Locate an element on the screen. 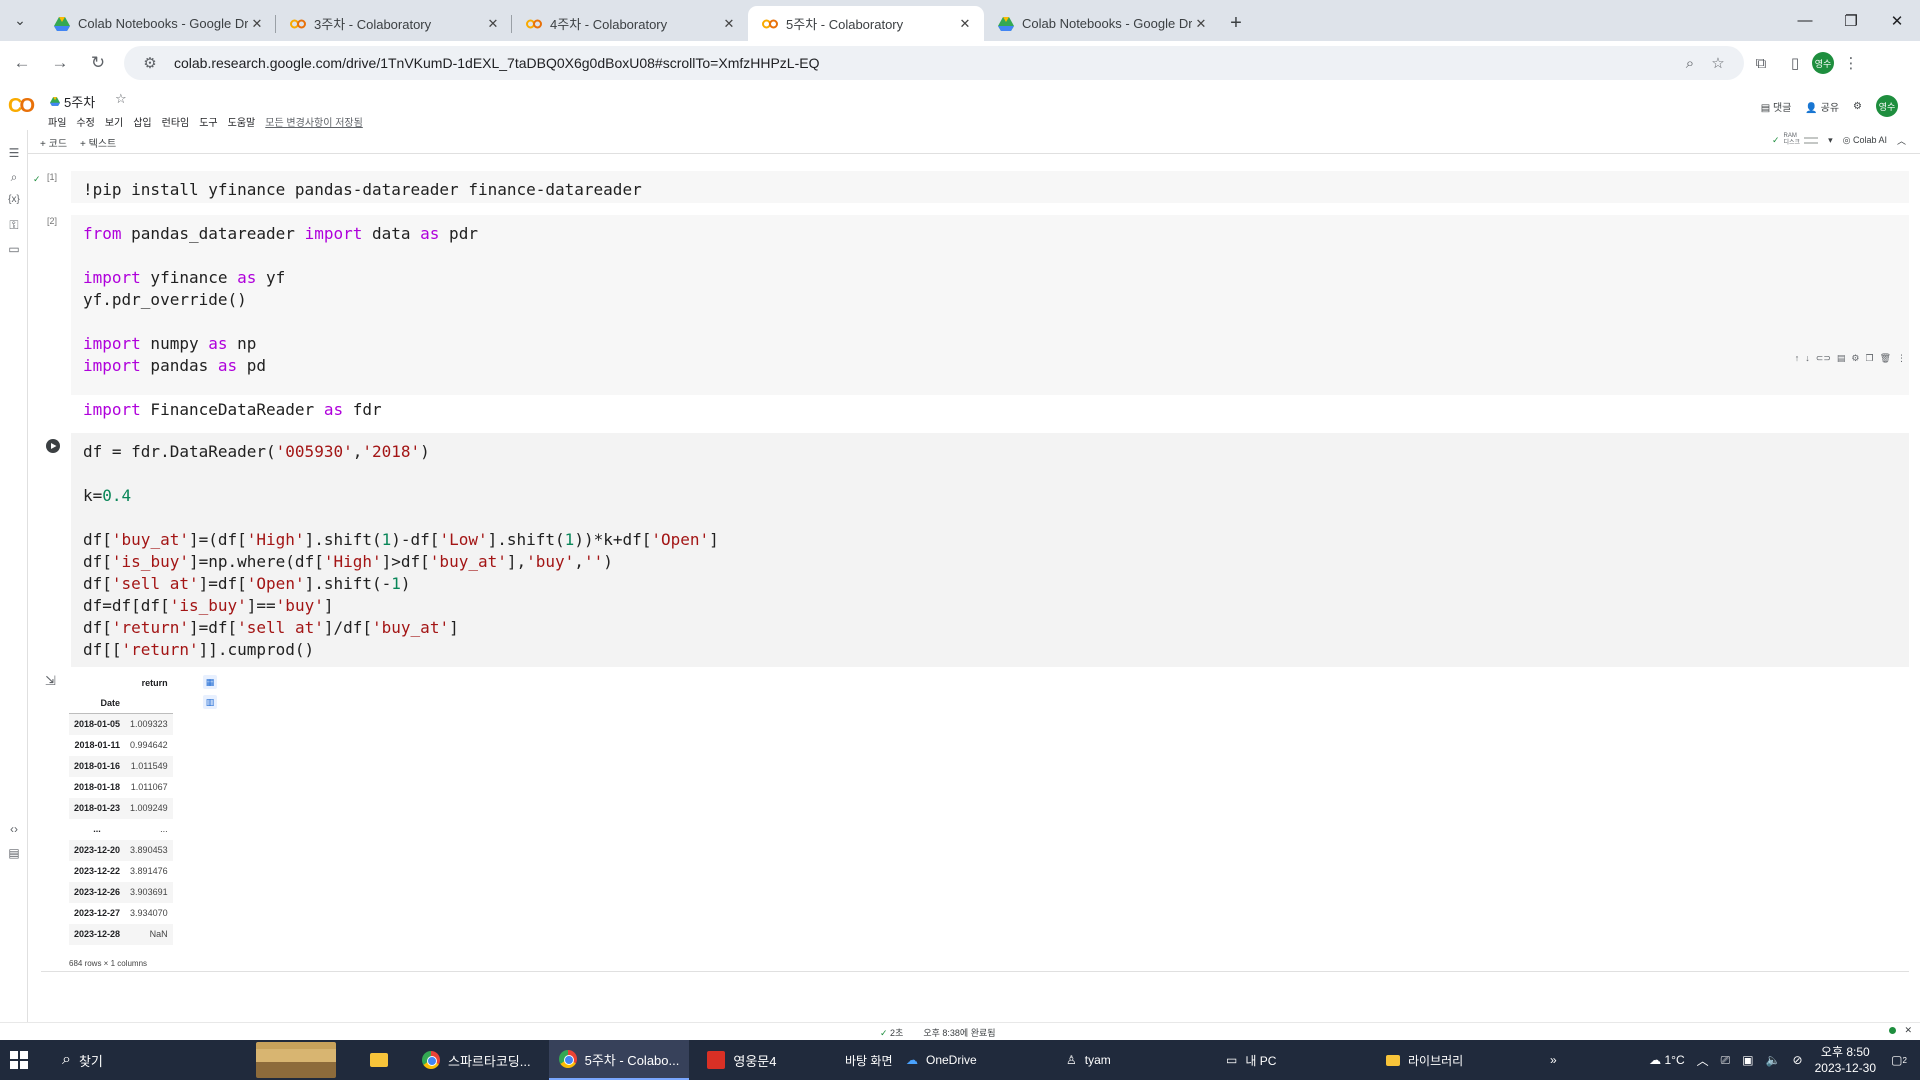 This screenshot has width=1920, height=1080. runtime-connected-indicator: ✓ RAM 디스크 is located at coordinates (1795, 140).